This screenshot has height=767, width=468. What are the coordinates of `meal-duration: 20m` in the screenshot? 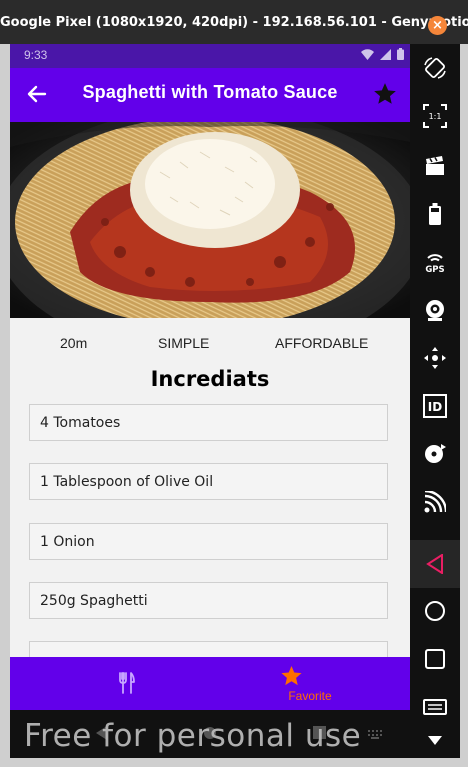 It's located at (74, 343).